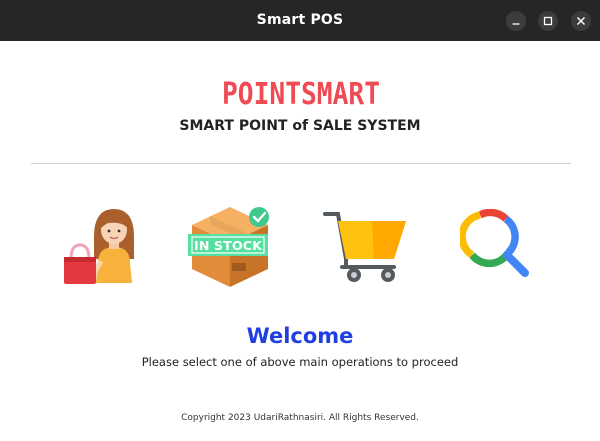 The image size is (600, 441). I want to click on app-subtitle: SMART POINT of SALE SYSTEM, so click(300, 126).